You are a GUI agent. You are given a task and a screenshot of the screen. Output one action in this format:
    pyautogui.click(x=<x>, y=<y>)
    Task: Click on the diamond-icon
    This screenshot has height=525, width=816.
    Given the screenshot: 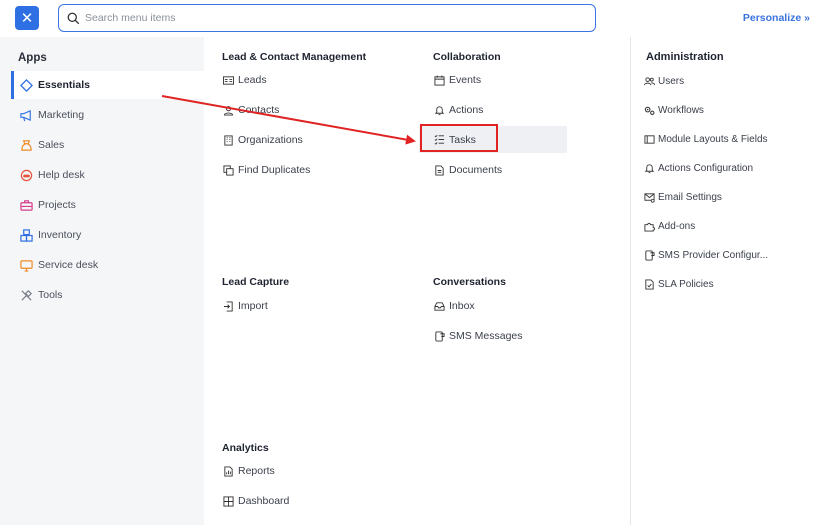 What is the action you would take?
    pyautogui.click(x=26, y=85)
    